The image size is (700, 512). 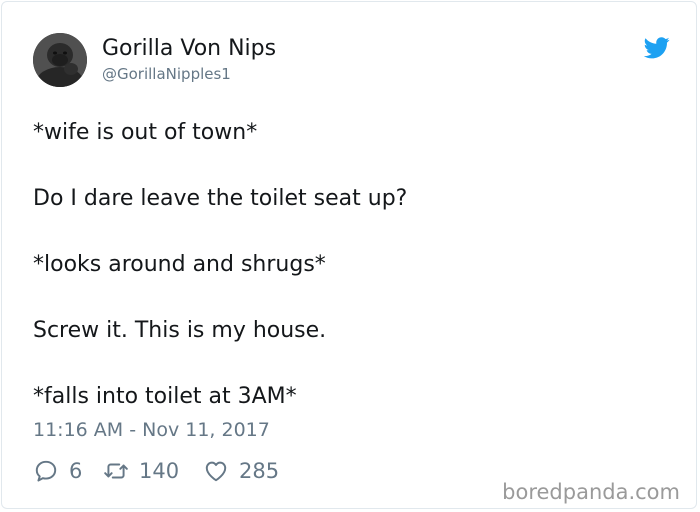 I want to click on author-handle: @GorillaNipples1, so click(x=166, y=74).